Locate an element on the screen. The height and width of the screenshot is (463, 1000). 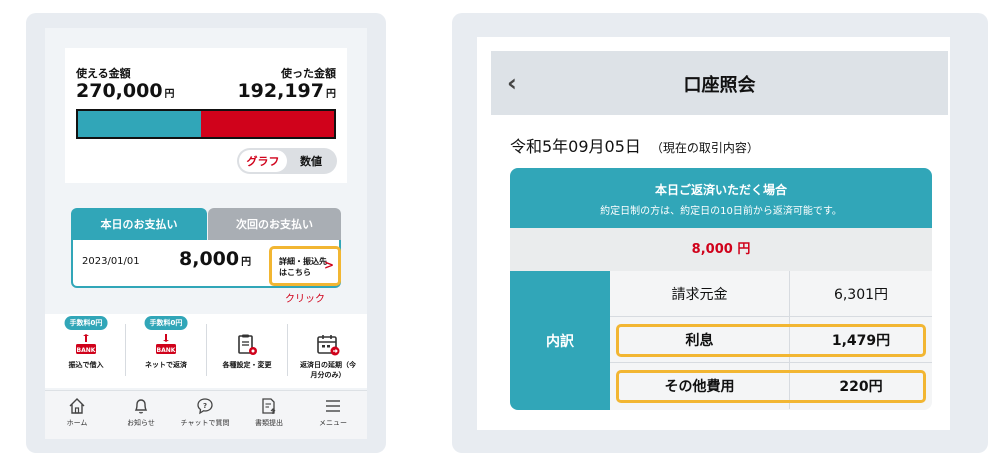
menu-icon is located at coordinates (333, 406).